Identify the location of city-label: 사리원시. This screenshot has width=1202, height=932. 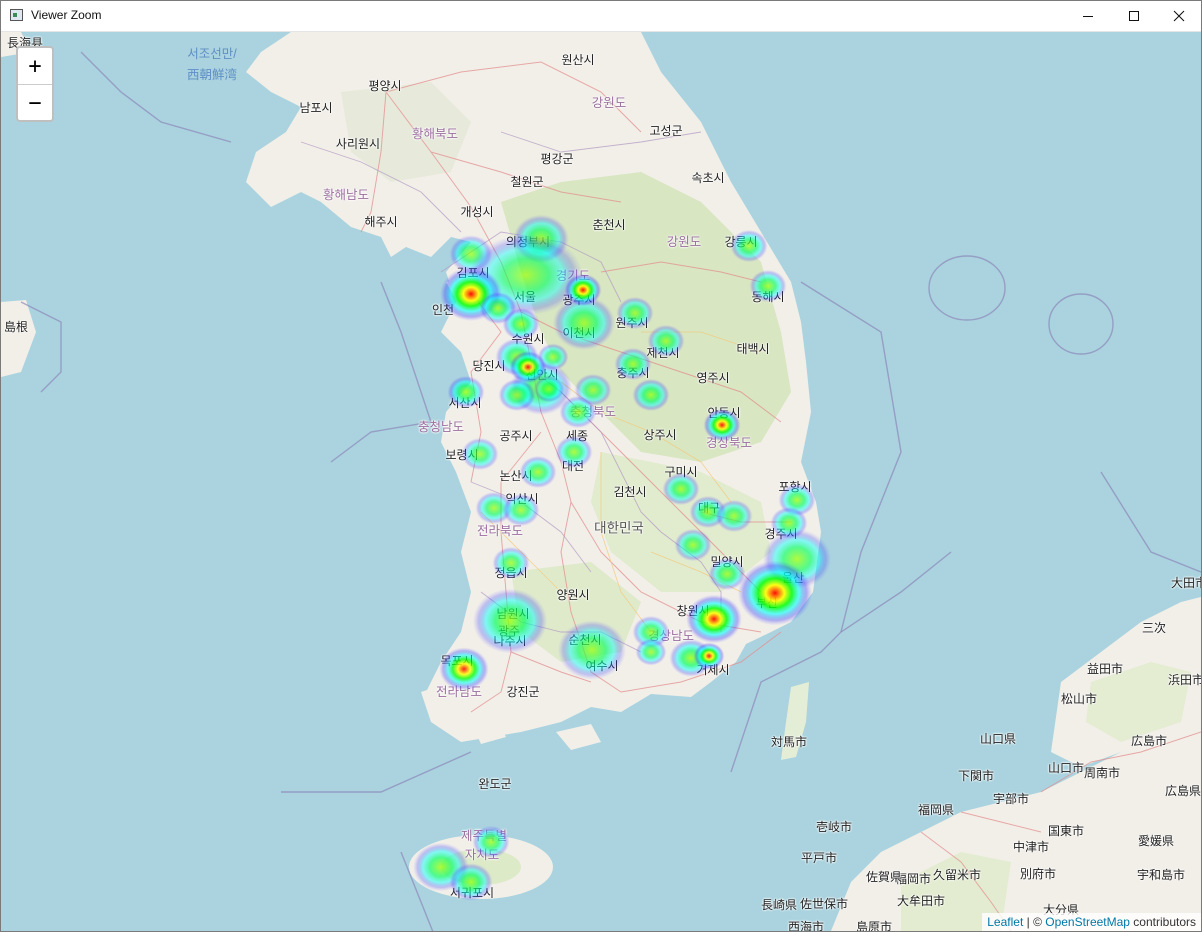
(358, 144).